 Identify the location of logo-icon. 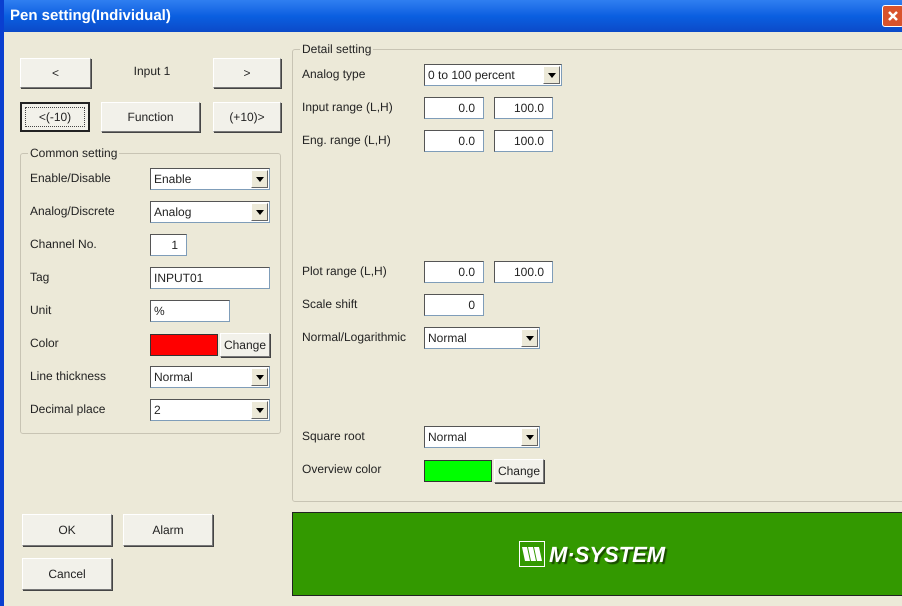
(532, 554).